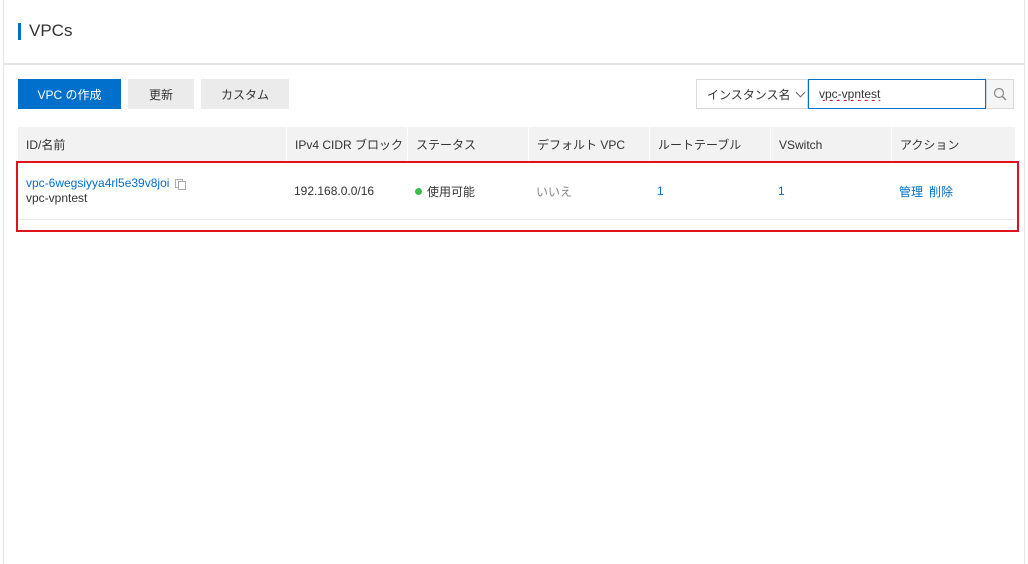  What do you see at coordinates (46, 145) in the screenshot?
I see `column-header-id-name: ID/名前` at bounding box center [46, 145].